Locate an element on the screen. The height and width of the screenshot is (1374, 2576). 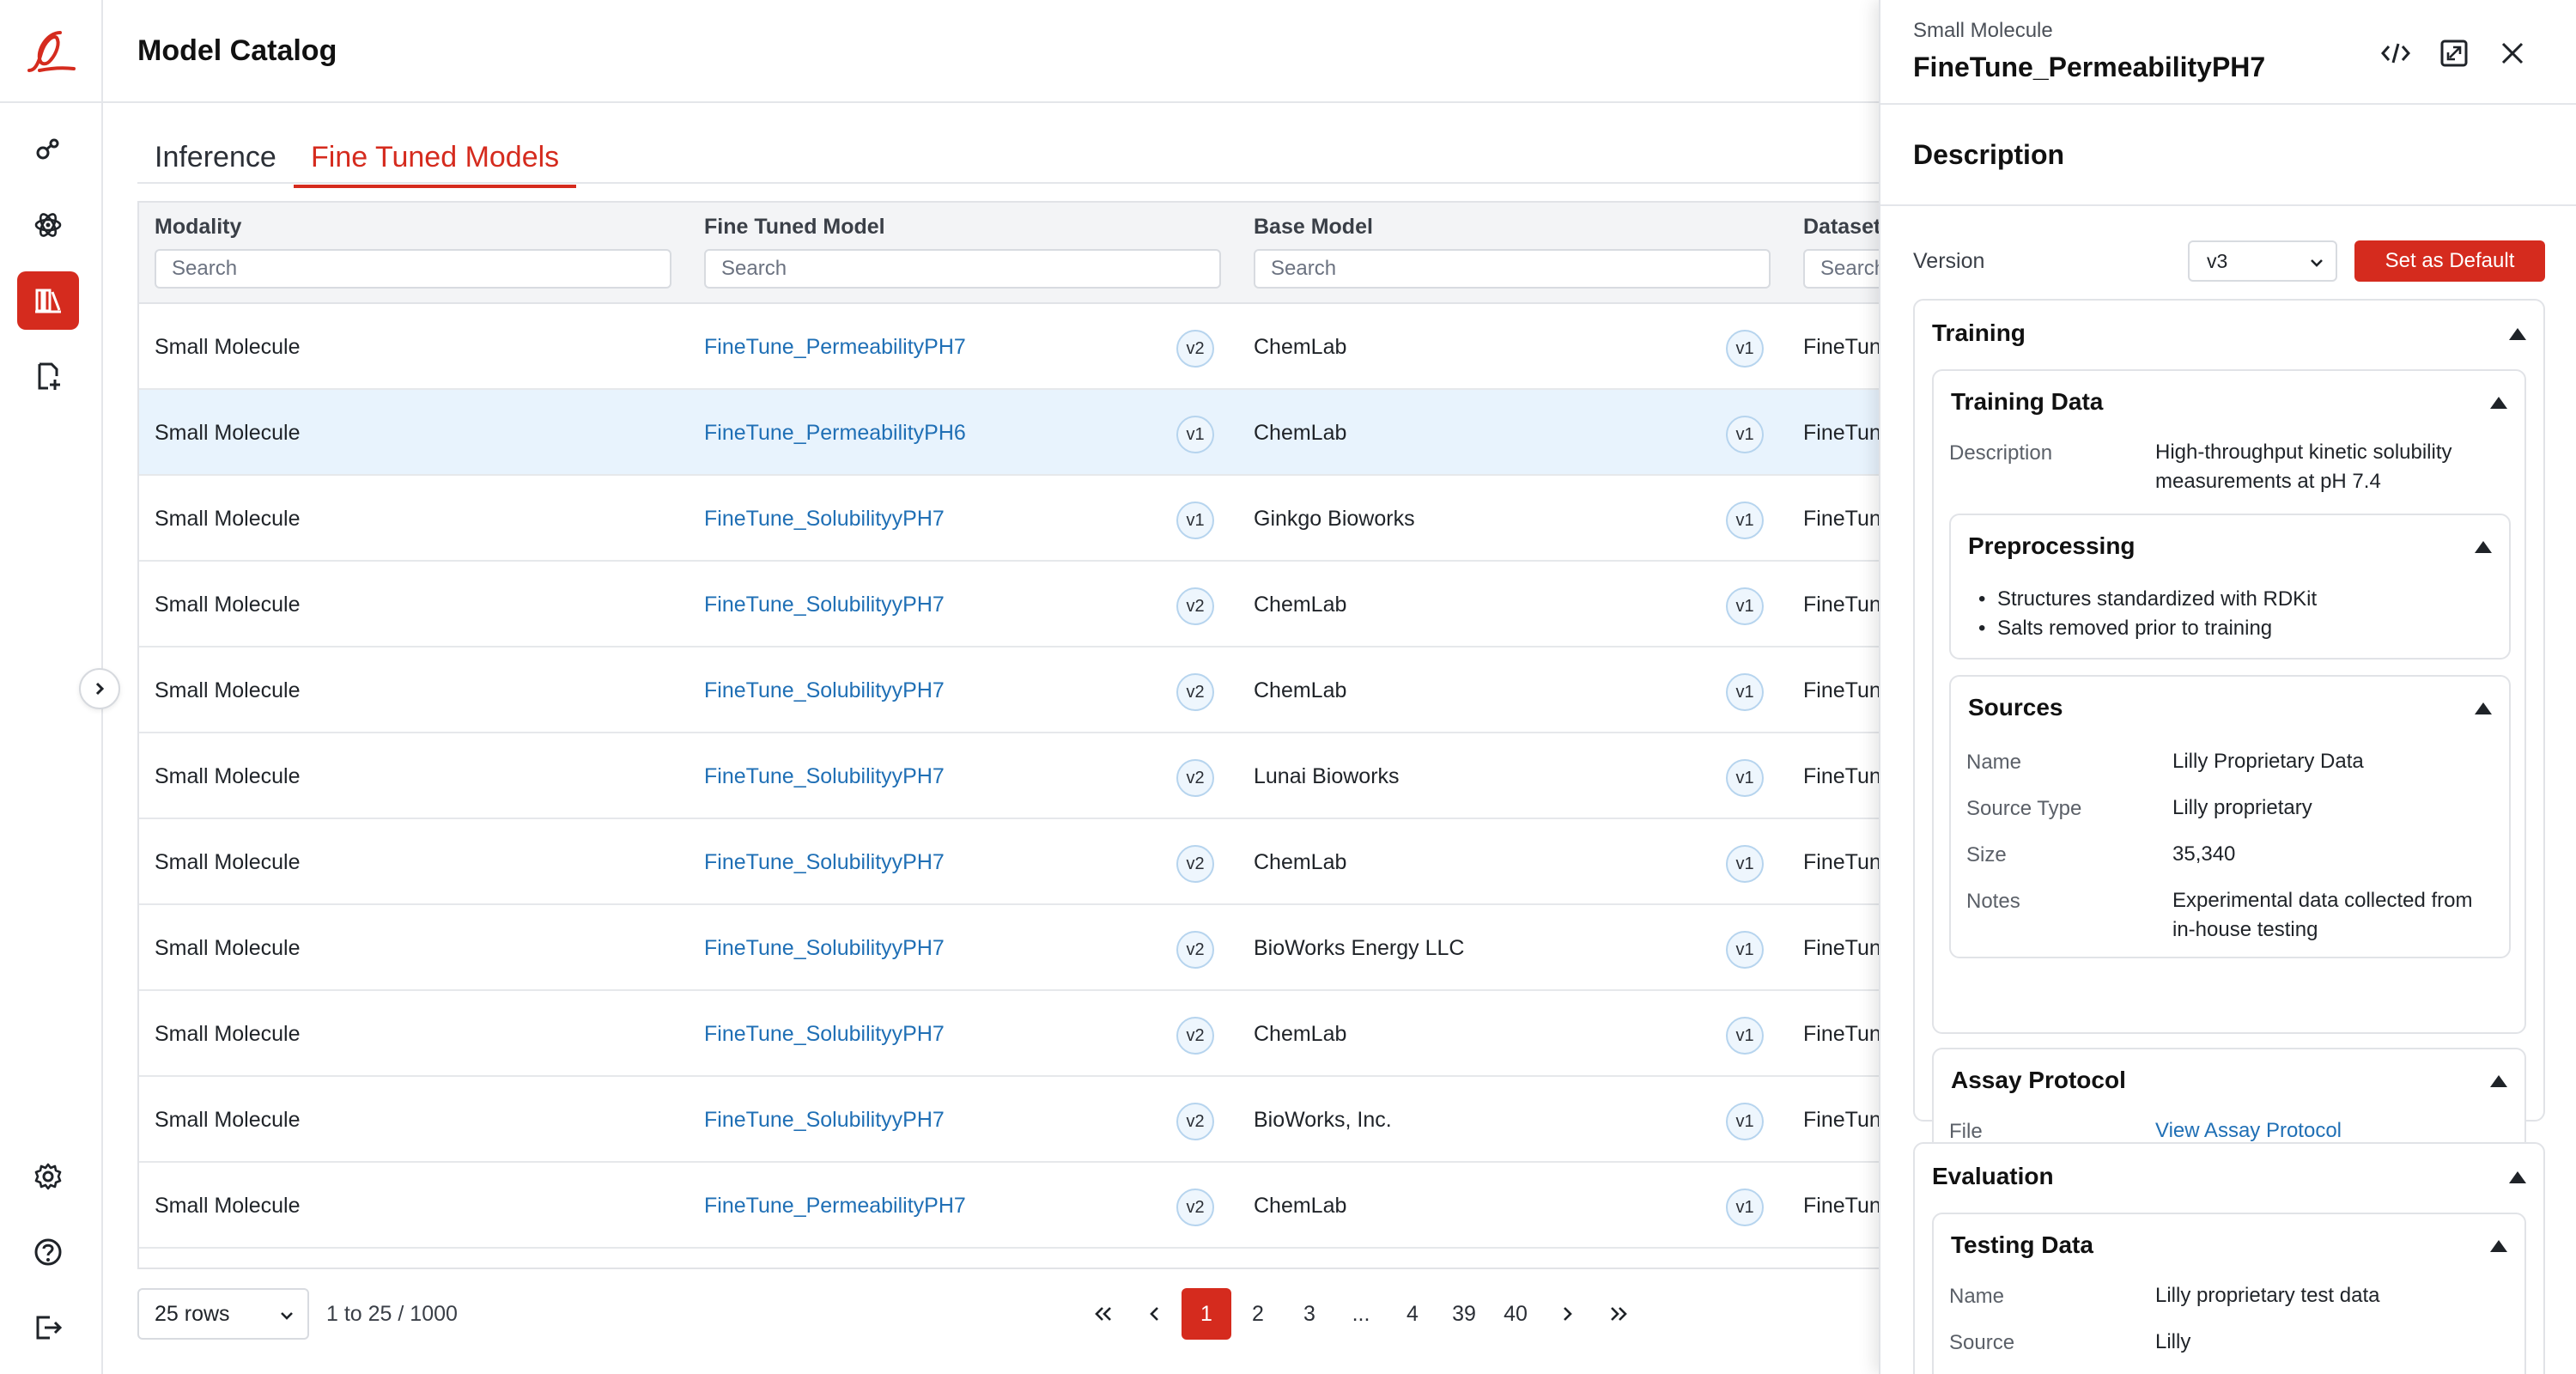
nav-new-file-button is located at coordinates (48, 376).